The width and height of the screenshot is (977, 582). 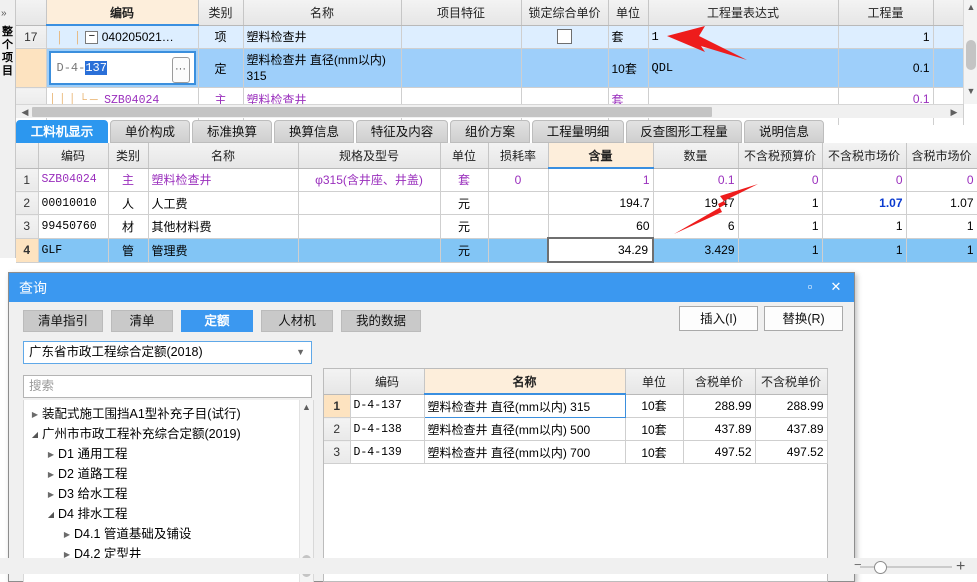 What do you see at coordinates (784, 131) in the screenshot?
I see `tab-8: 说明信息` at bounding box center [784, 131].